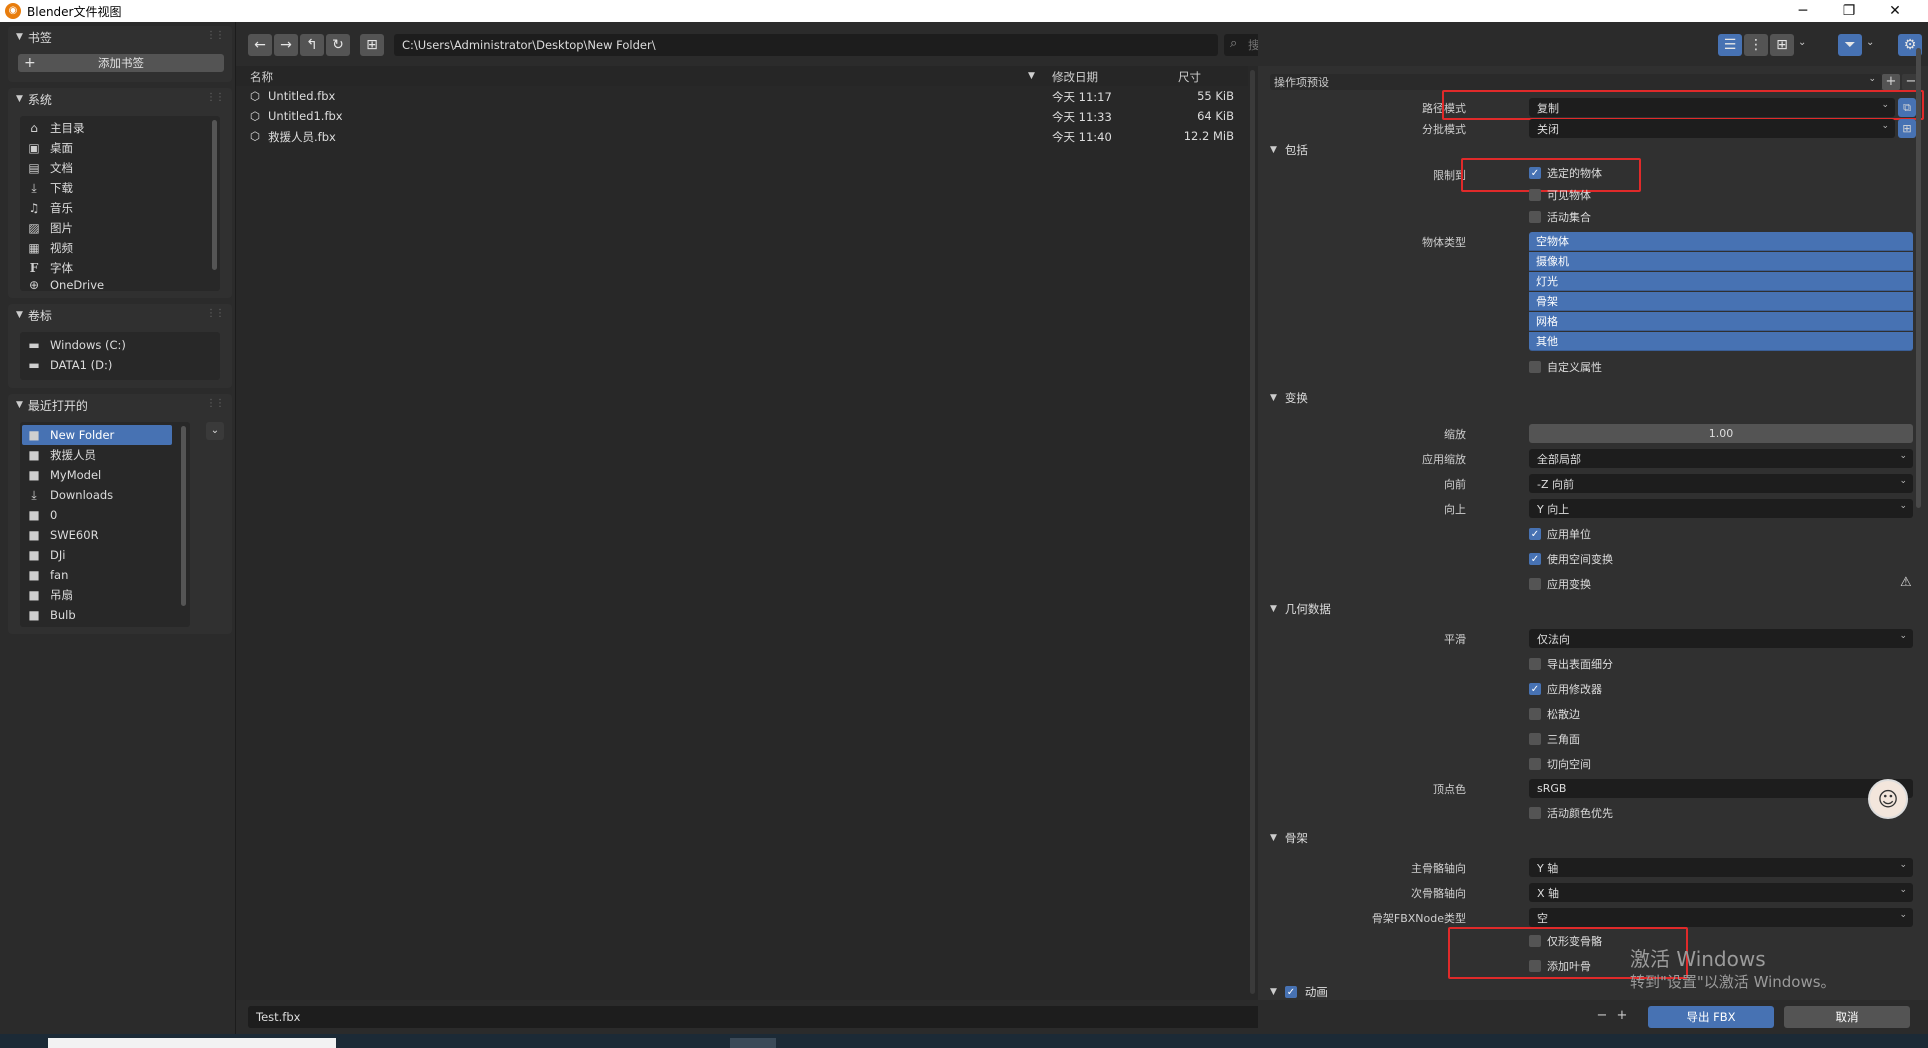 This screenshot has height=1048, width=1928. I want to click on up-select: Y 向上 ⌄, so click(1721, 508).